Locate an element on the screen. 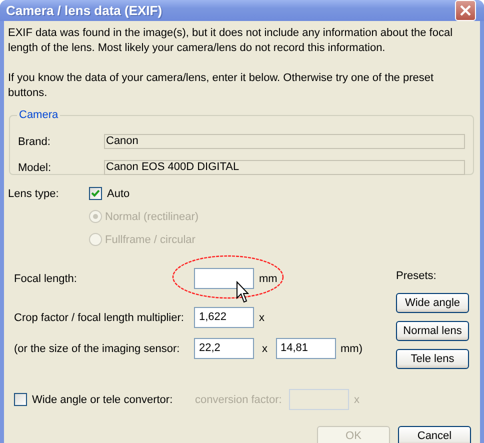  field-label: Lens type: is located at coordinates (34, 194).